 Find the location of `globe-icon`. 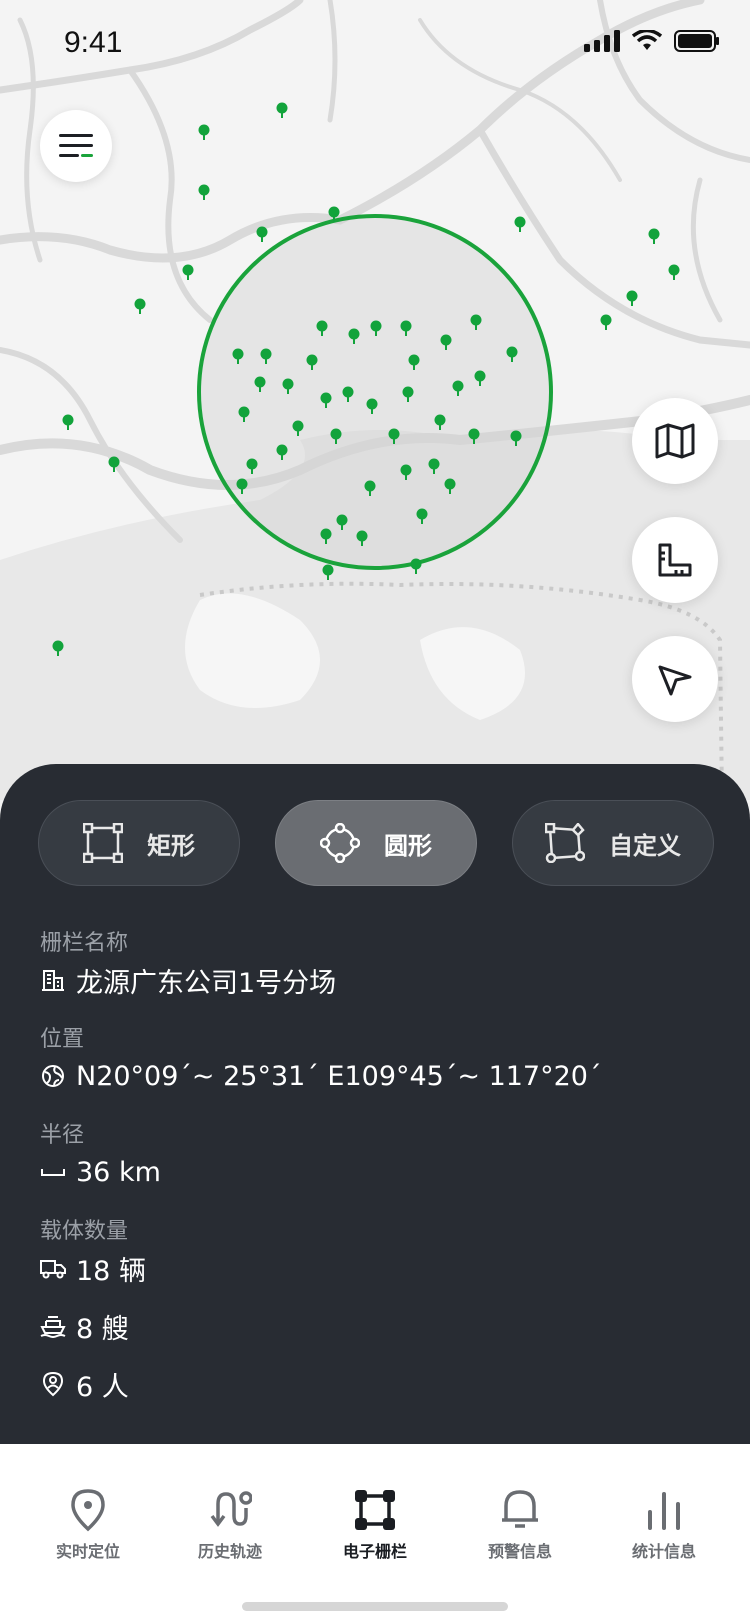

globe-icon is located at coordinates (53, 1076).